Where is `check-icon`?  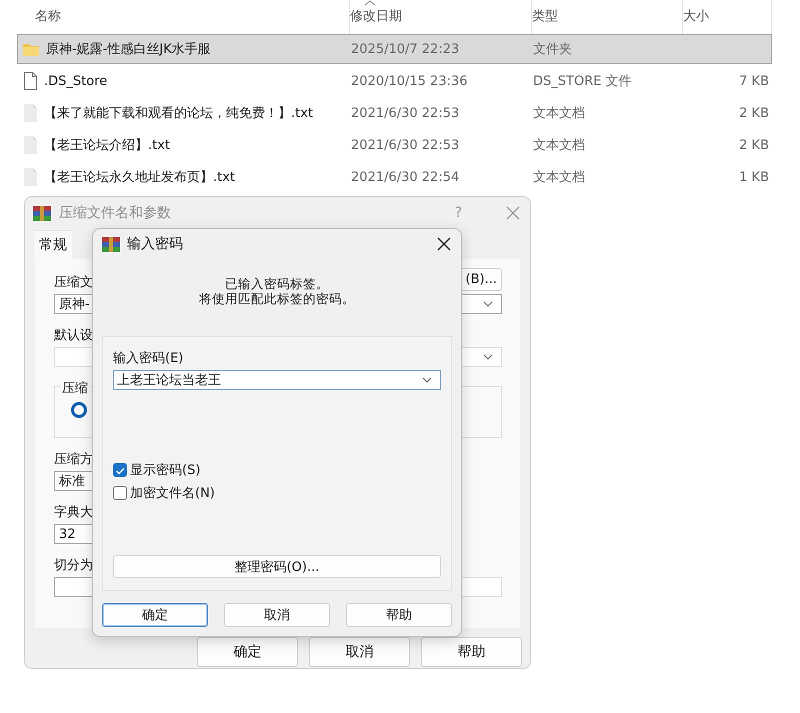 check-icon is located at coordinates (120, 470).